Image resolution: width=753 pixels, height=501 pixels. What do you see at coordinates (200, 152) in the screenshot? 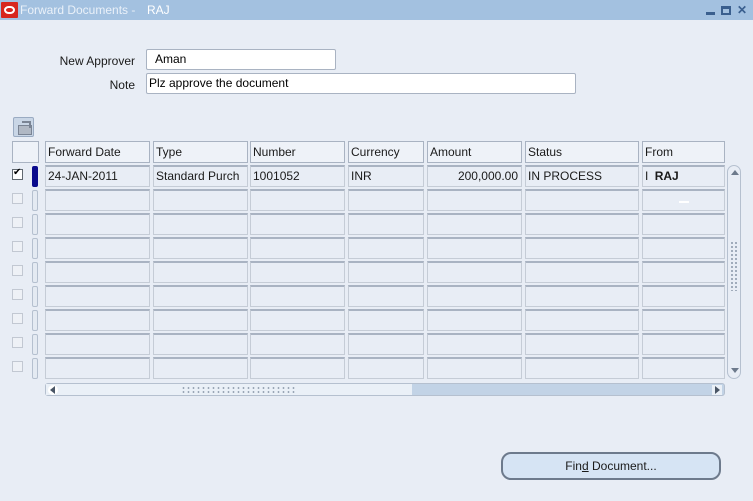
I see `column-header-type: Type` at bounding box center [200, 152].